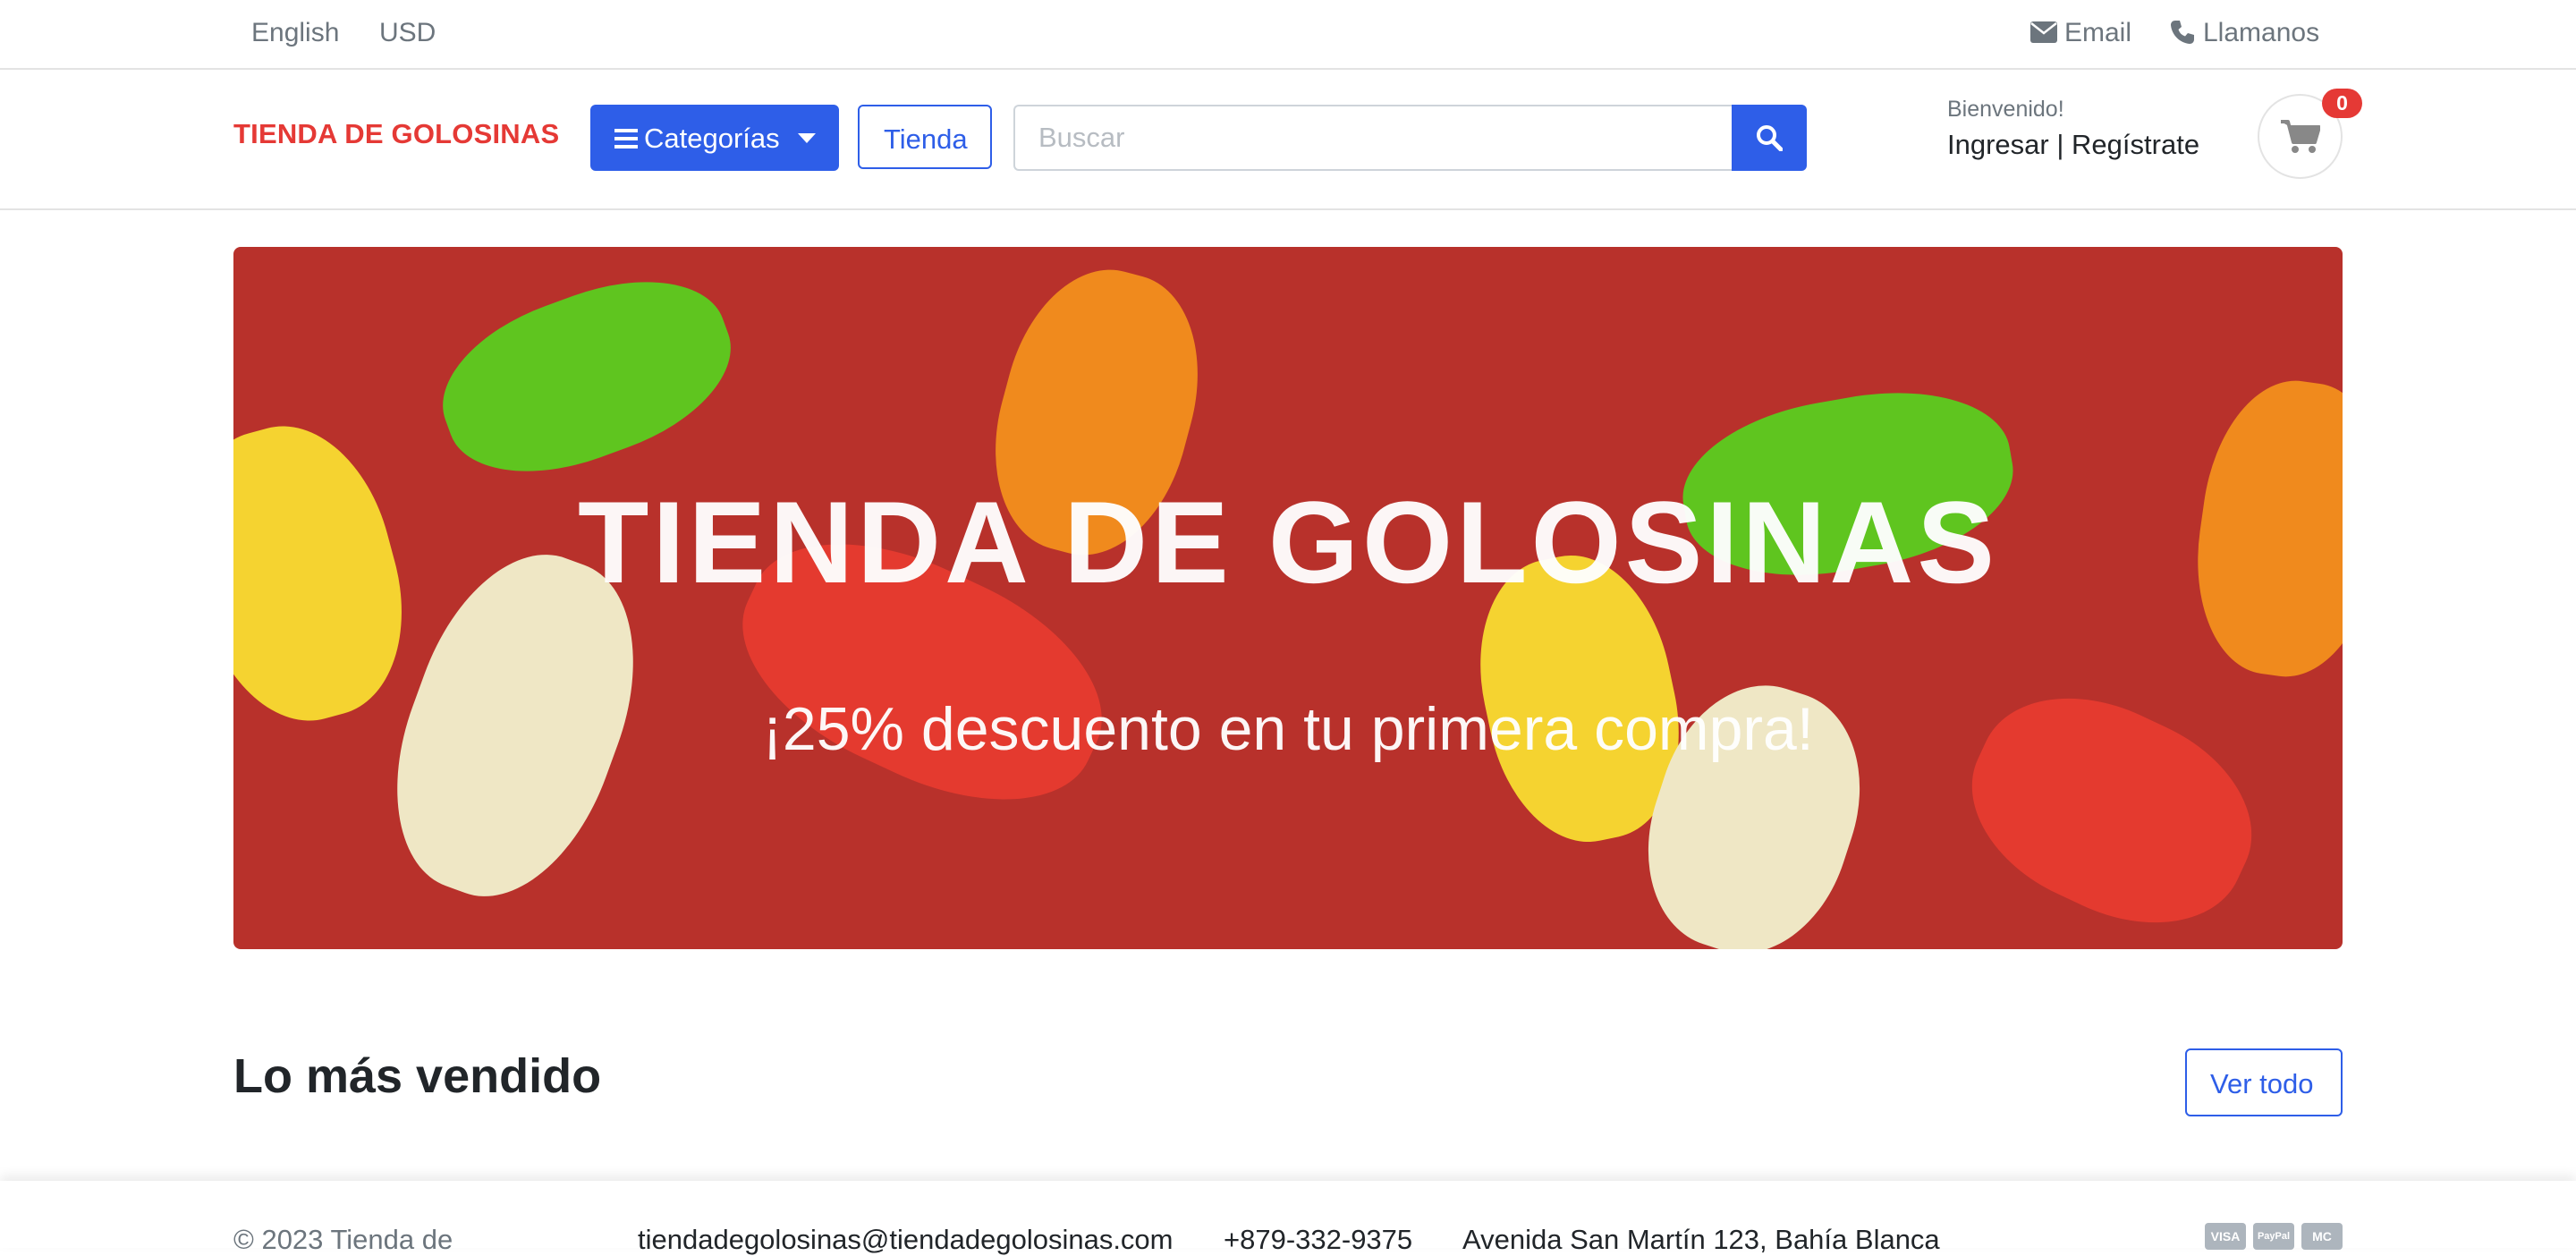 This screenshot has height=1256, width=2576. Describe the element at coordinates (1288, 542) in the screenshot. I see `banner-title: TIENDA DE GOLOSINAS` at that location.